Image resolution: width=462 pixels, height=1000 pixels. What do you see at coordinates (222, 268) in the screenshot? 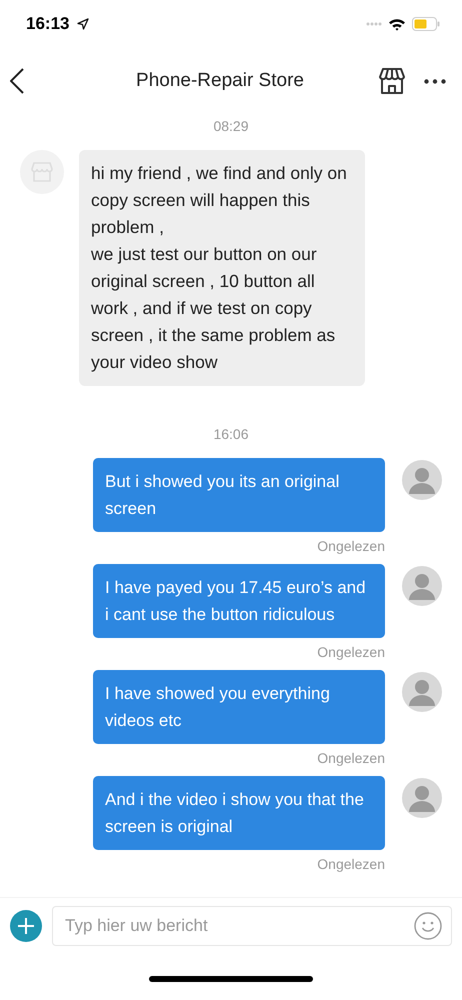
I see `incoming-message: hi my friend , we find and only on copy screen will happen this problem , we just test our button on our original screen , 10 button all work , and if we test on copy screen , it the same problem as your video show` at bounding box center [222, 268].